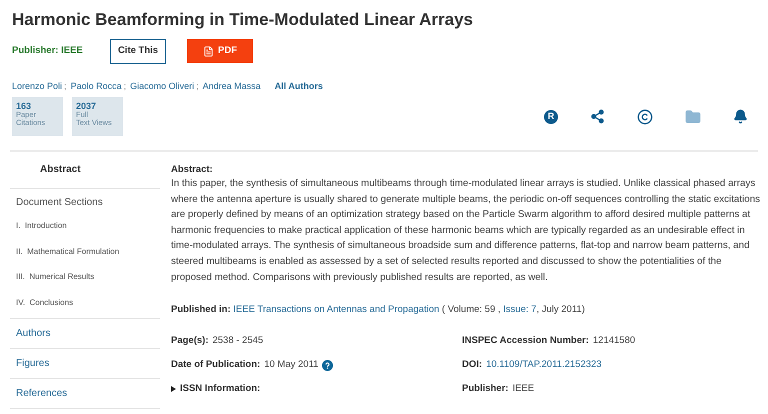 This screenshot has width=768, height=414. Describe the element at coordinates (59, 203) in the screenshot. I see `sidebar-heading: Document Sections` at that location.